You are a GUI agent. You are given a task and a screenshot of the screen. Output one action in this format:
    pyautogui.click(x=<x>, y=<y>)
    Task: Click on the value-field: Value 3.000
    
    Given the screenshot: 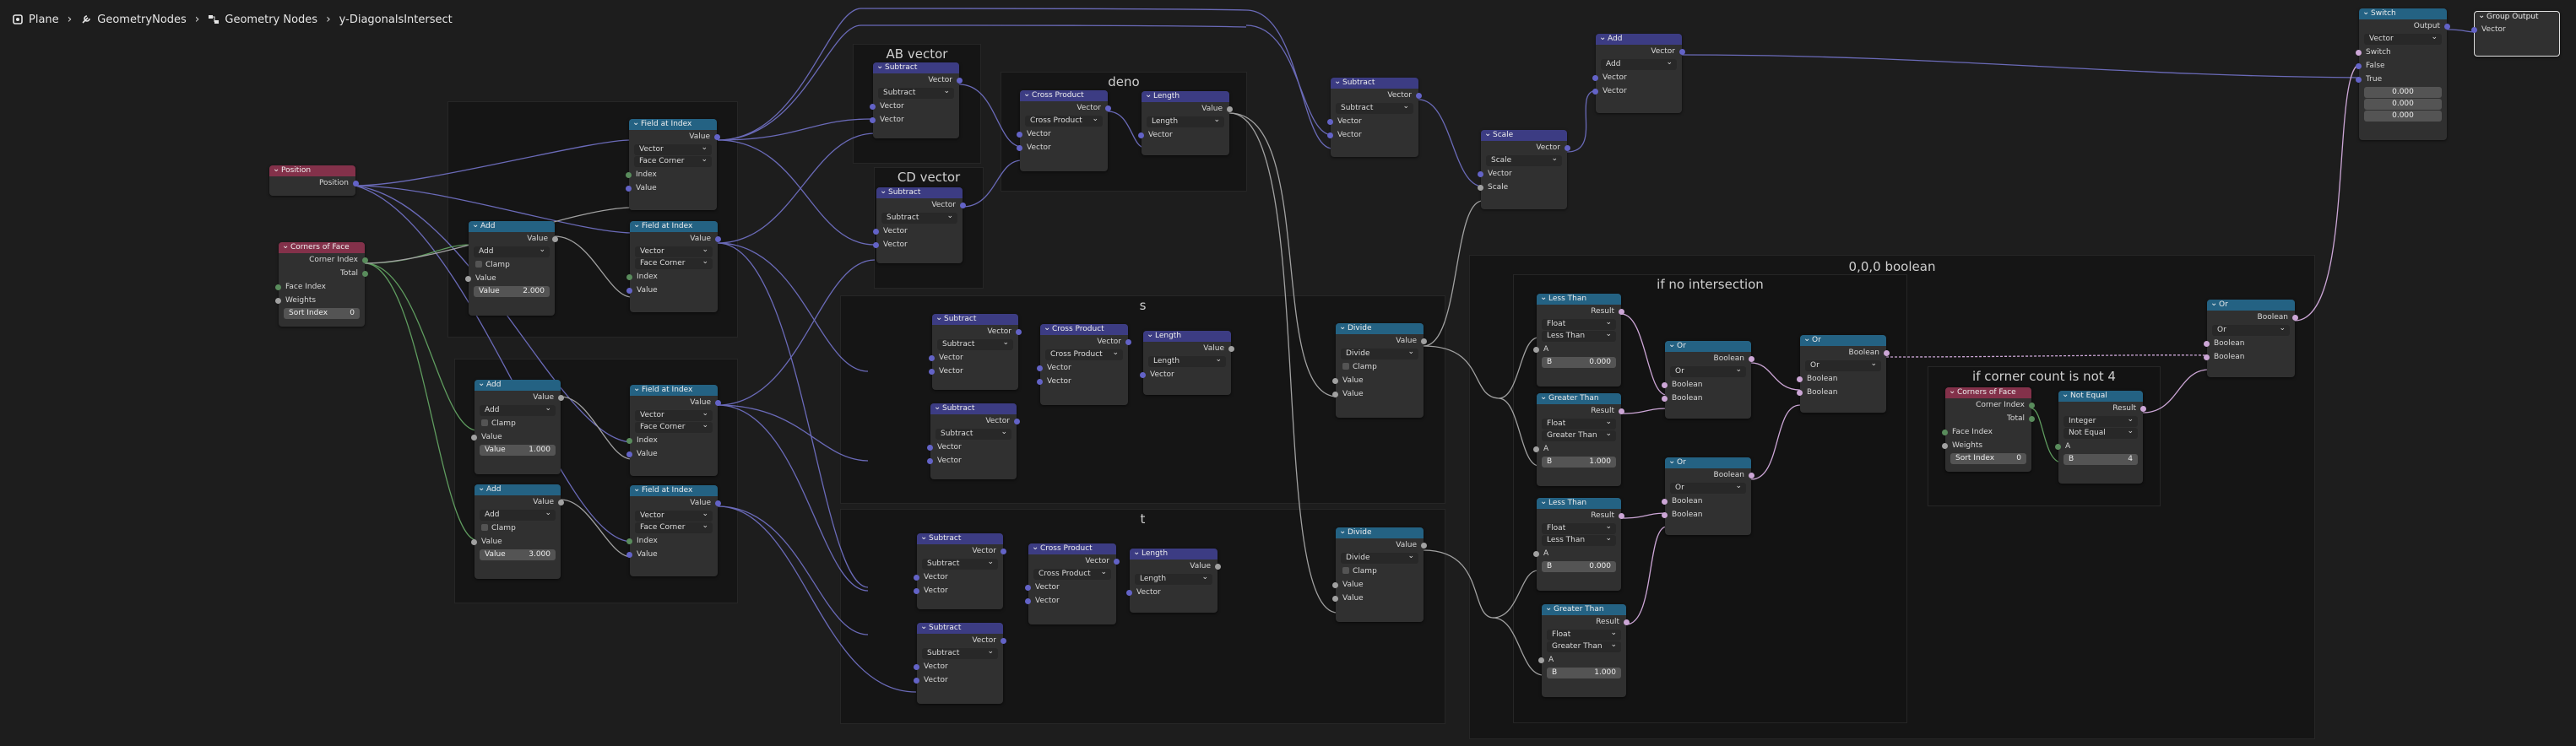 What is the action you would take?
    pyautogui.click(x=518, y=554)
    